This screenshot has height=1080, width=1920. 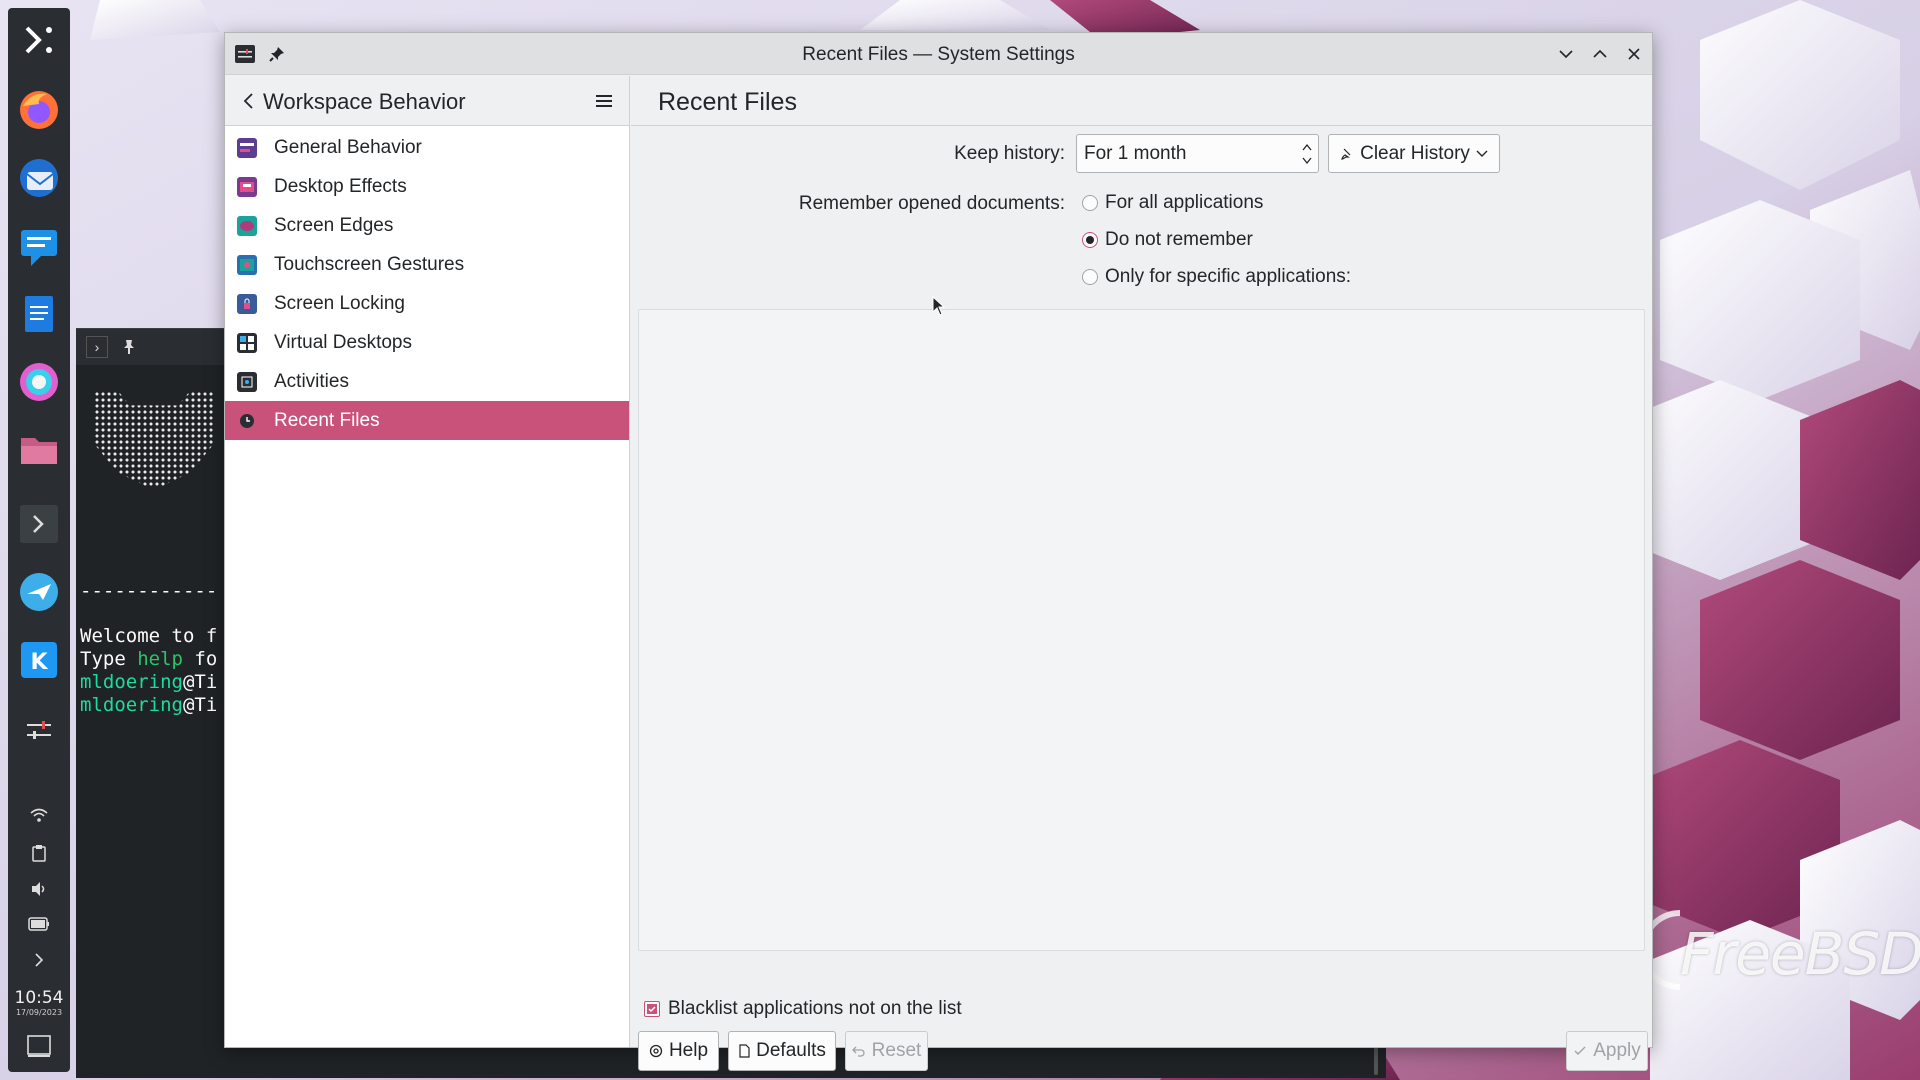 I want to click on sidebar-item-general-behavior: General Behavior, so click(x=427, y=147).